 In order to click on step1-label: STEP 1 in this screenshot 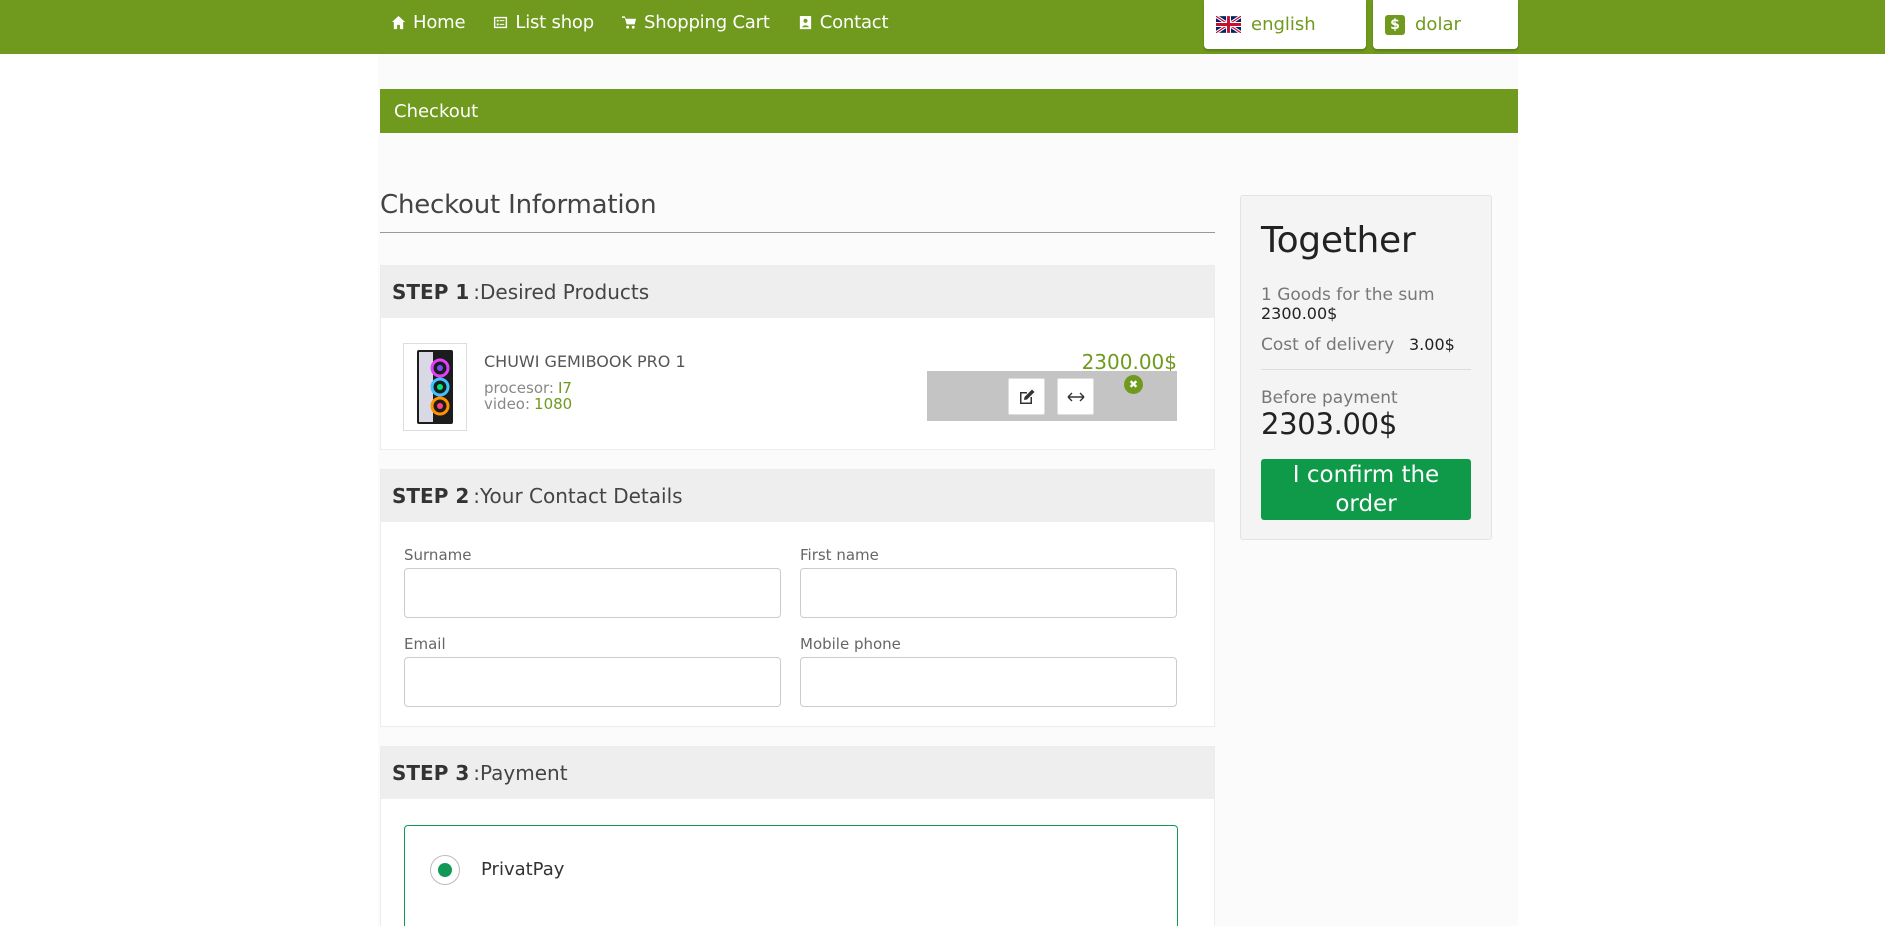, I will do `click(431, 292)`.